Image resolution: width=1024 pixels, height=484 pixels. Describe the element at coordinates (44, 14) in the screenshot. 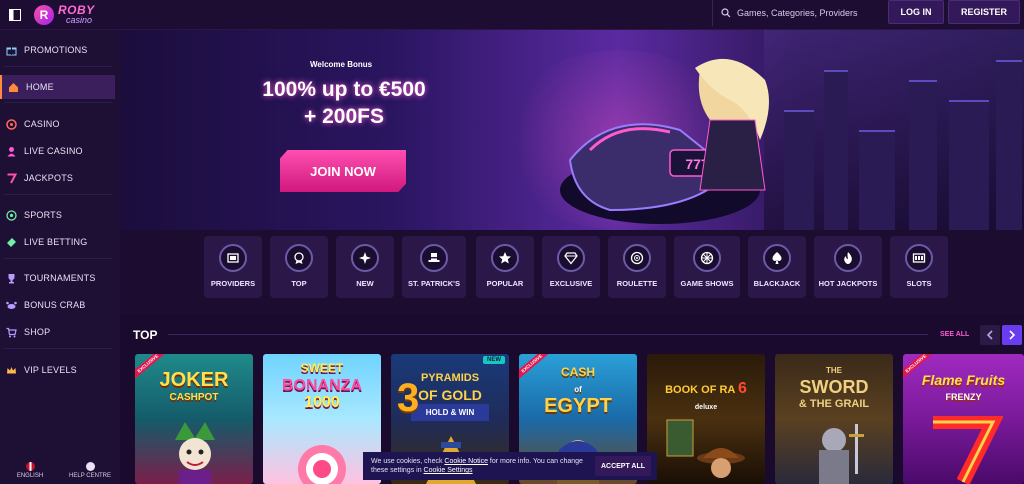

I see `logo-r-icon: R` at that location.